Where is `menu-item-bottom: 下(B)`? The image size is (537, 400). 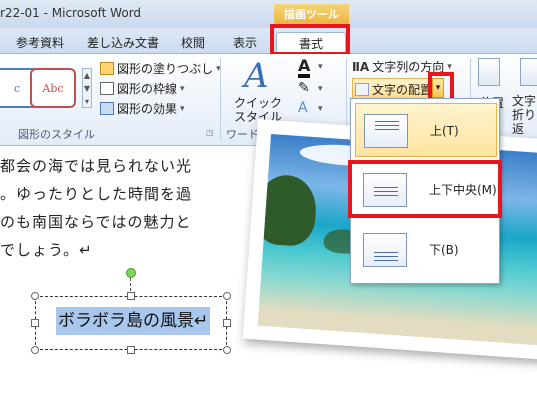 menu-item-bottom: 下(B) is located at coordinates (426, 250).